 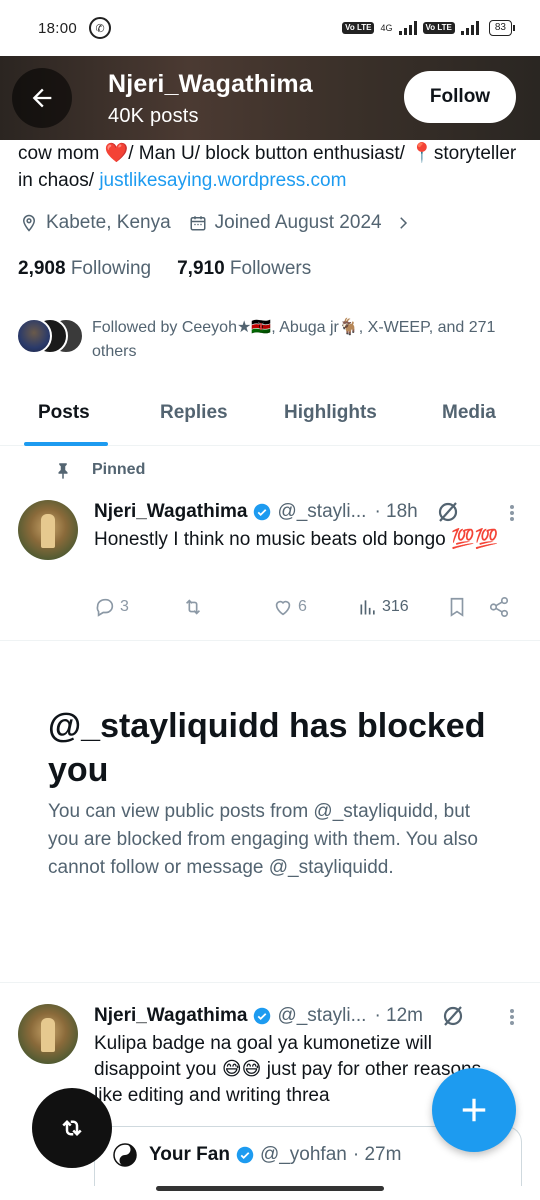 What do you see at coordinates (257, 1155) in the screenshot?
I see `quoted-tweet-header: Your Fan @_yohfan · 27m` at bounding box center [257, 1155].